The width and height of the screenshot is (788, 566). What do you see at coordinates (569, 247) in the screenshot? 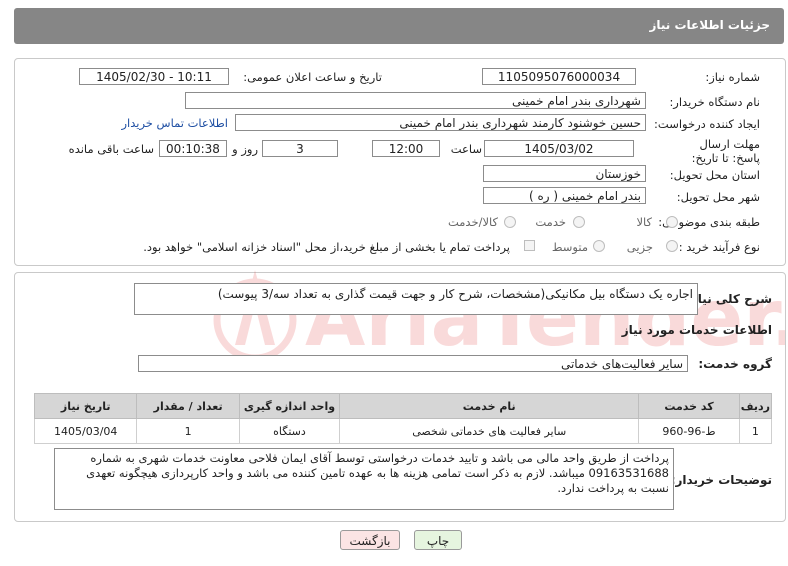
I see `process-medium-label: متوسط` at bounding box center [569, 247].